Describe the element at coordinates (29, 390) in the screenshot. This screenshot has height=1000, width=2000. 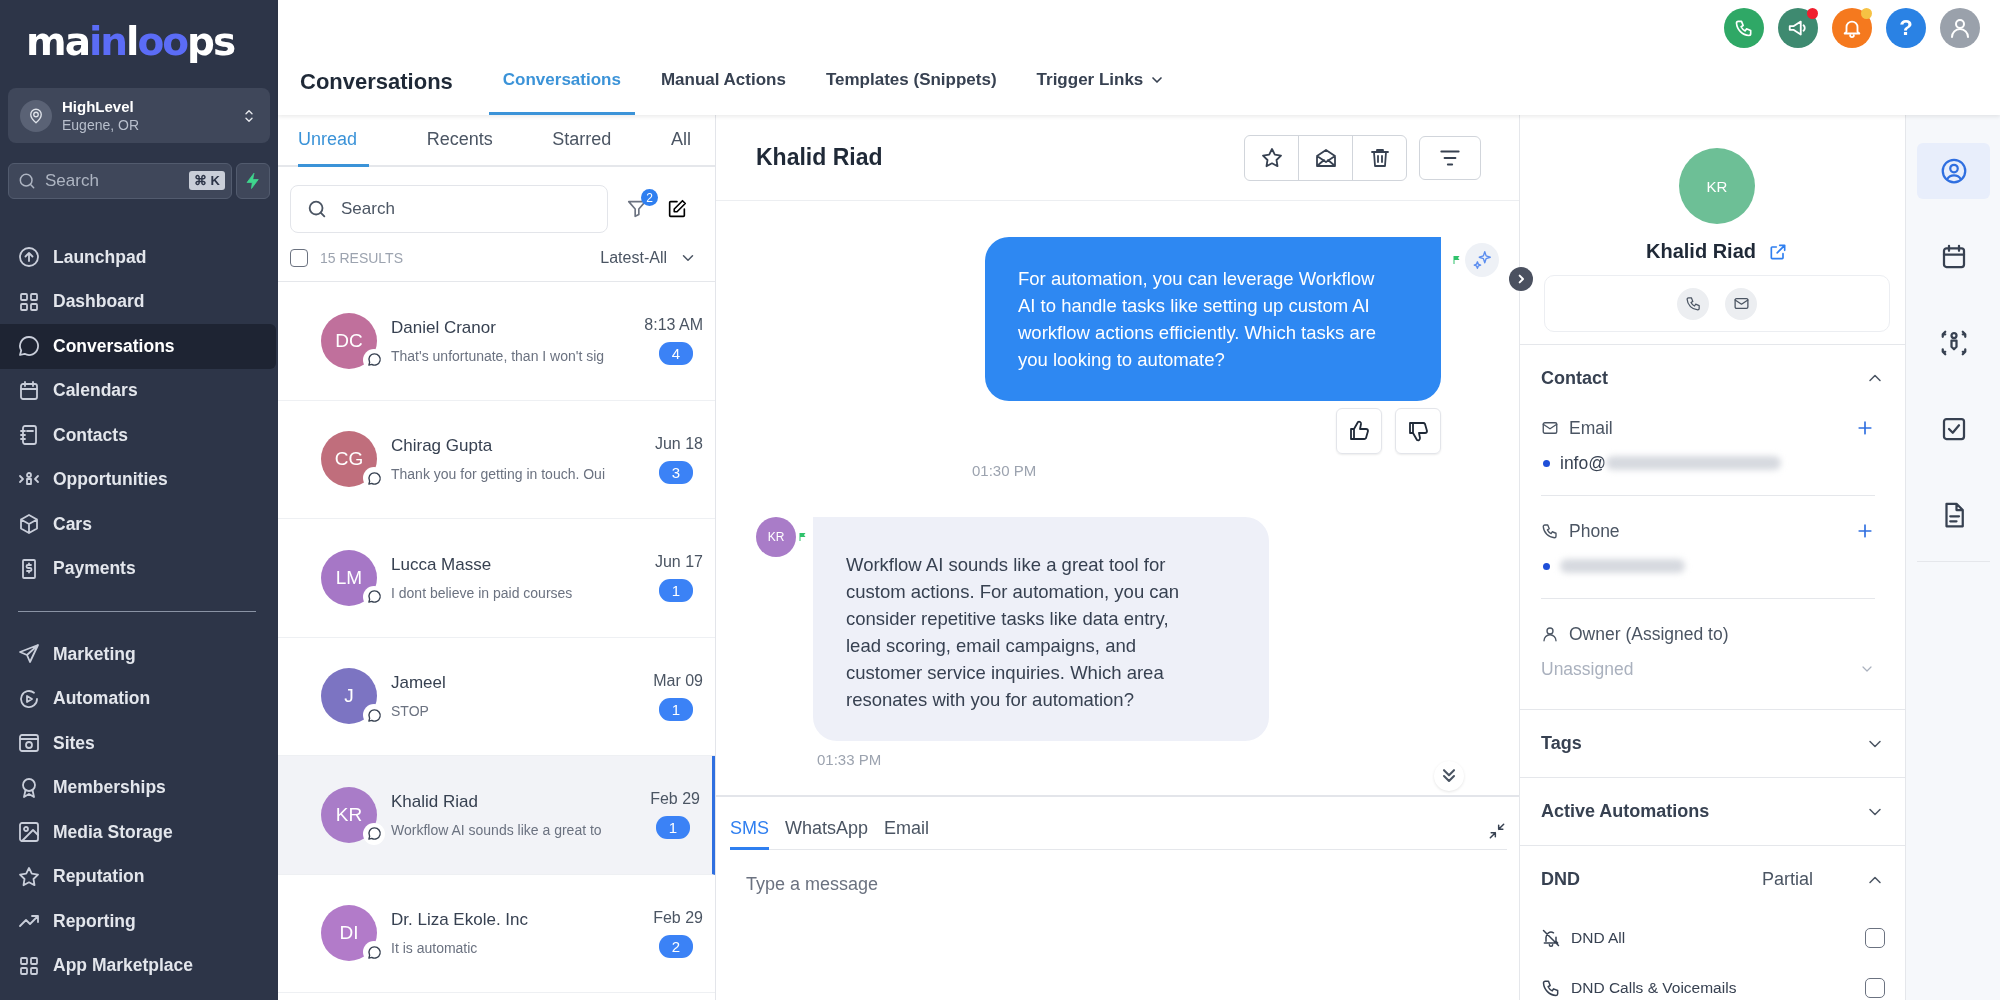
I see `calendar-icon` at that location.